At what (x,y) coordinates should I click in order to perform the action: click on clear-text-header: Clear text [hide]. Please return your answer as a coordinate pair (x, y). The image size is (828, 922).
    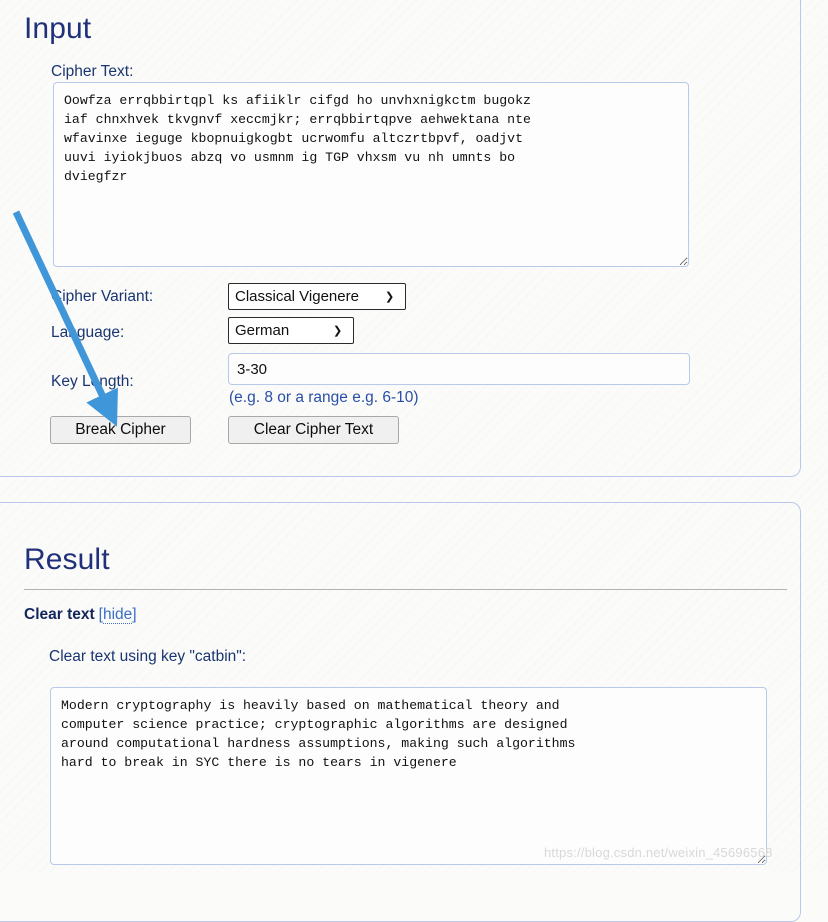
    Looking at the image, I should click on (80, 615).